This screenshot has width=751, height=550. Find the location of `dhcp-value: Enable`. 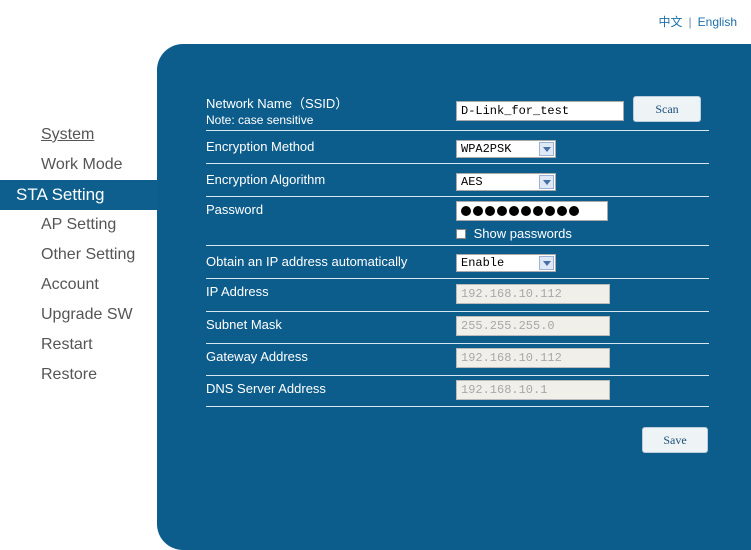

dhcp-value: Enable is located at coordinates (483, 263).